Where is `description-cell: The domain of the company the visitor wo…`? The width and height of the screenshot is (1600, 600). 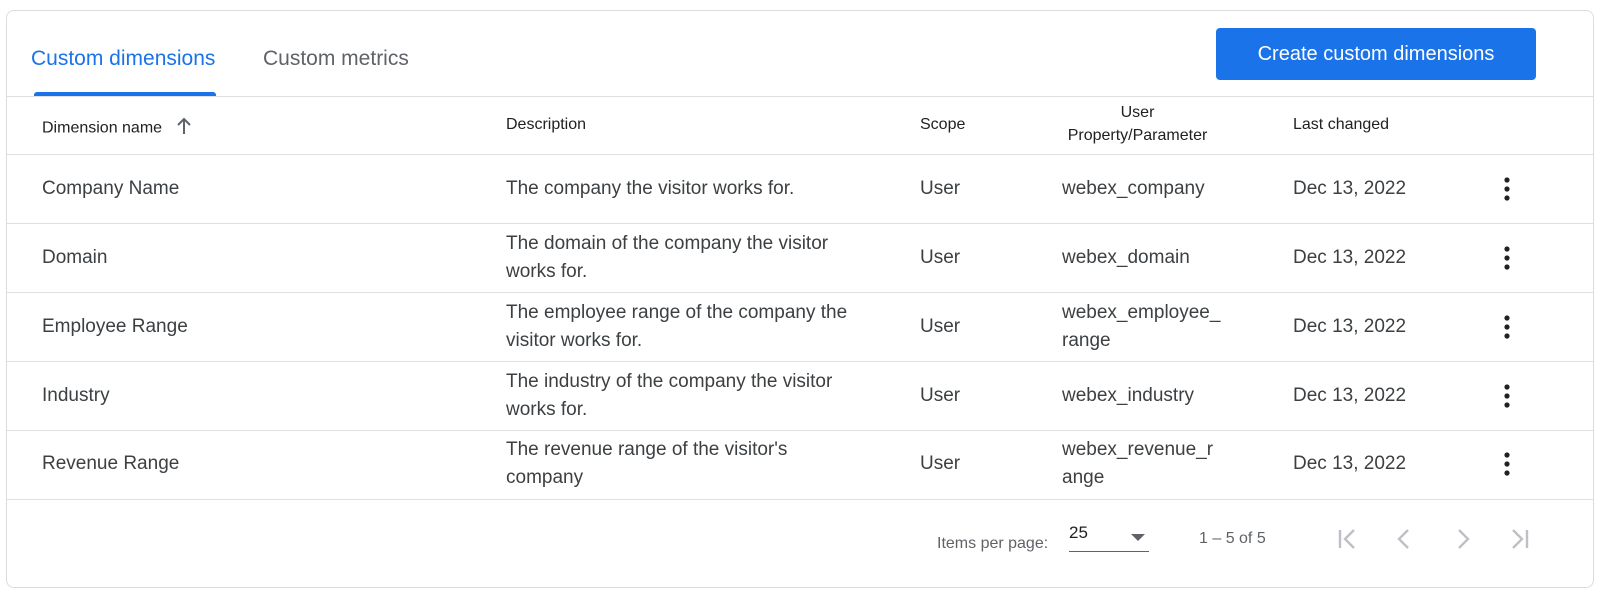 description-cell: The domain of the company the visitor wo… is located at coordinates (667, 257).